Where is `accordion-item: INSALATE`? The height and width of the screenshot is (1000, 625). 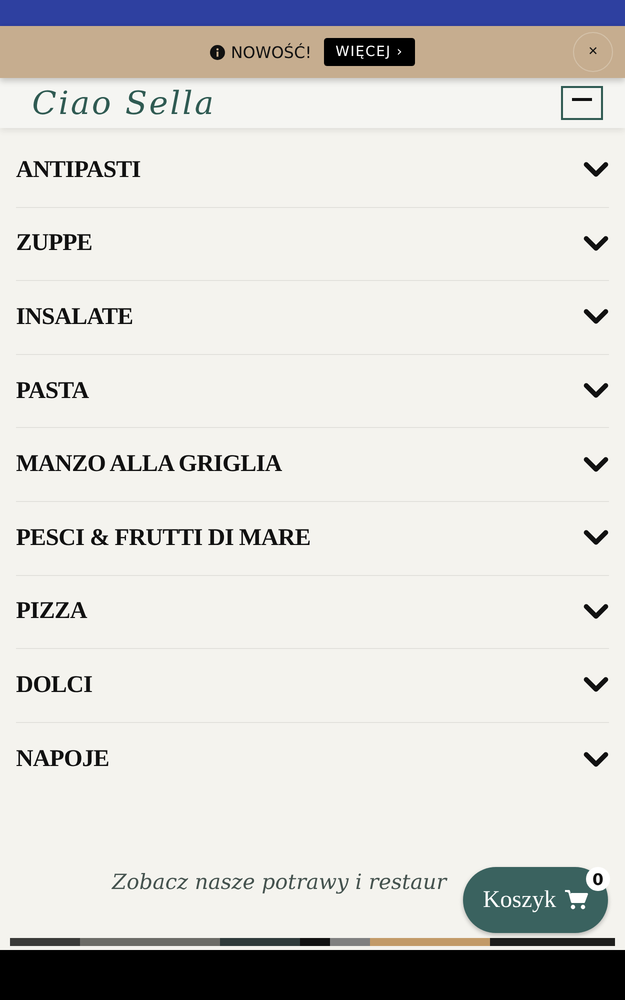
accordion-item: INSALATE is located at coordinates (312, 318).